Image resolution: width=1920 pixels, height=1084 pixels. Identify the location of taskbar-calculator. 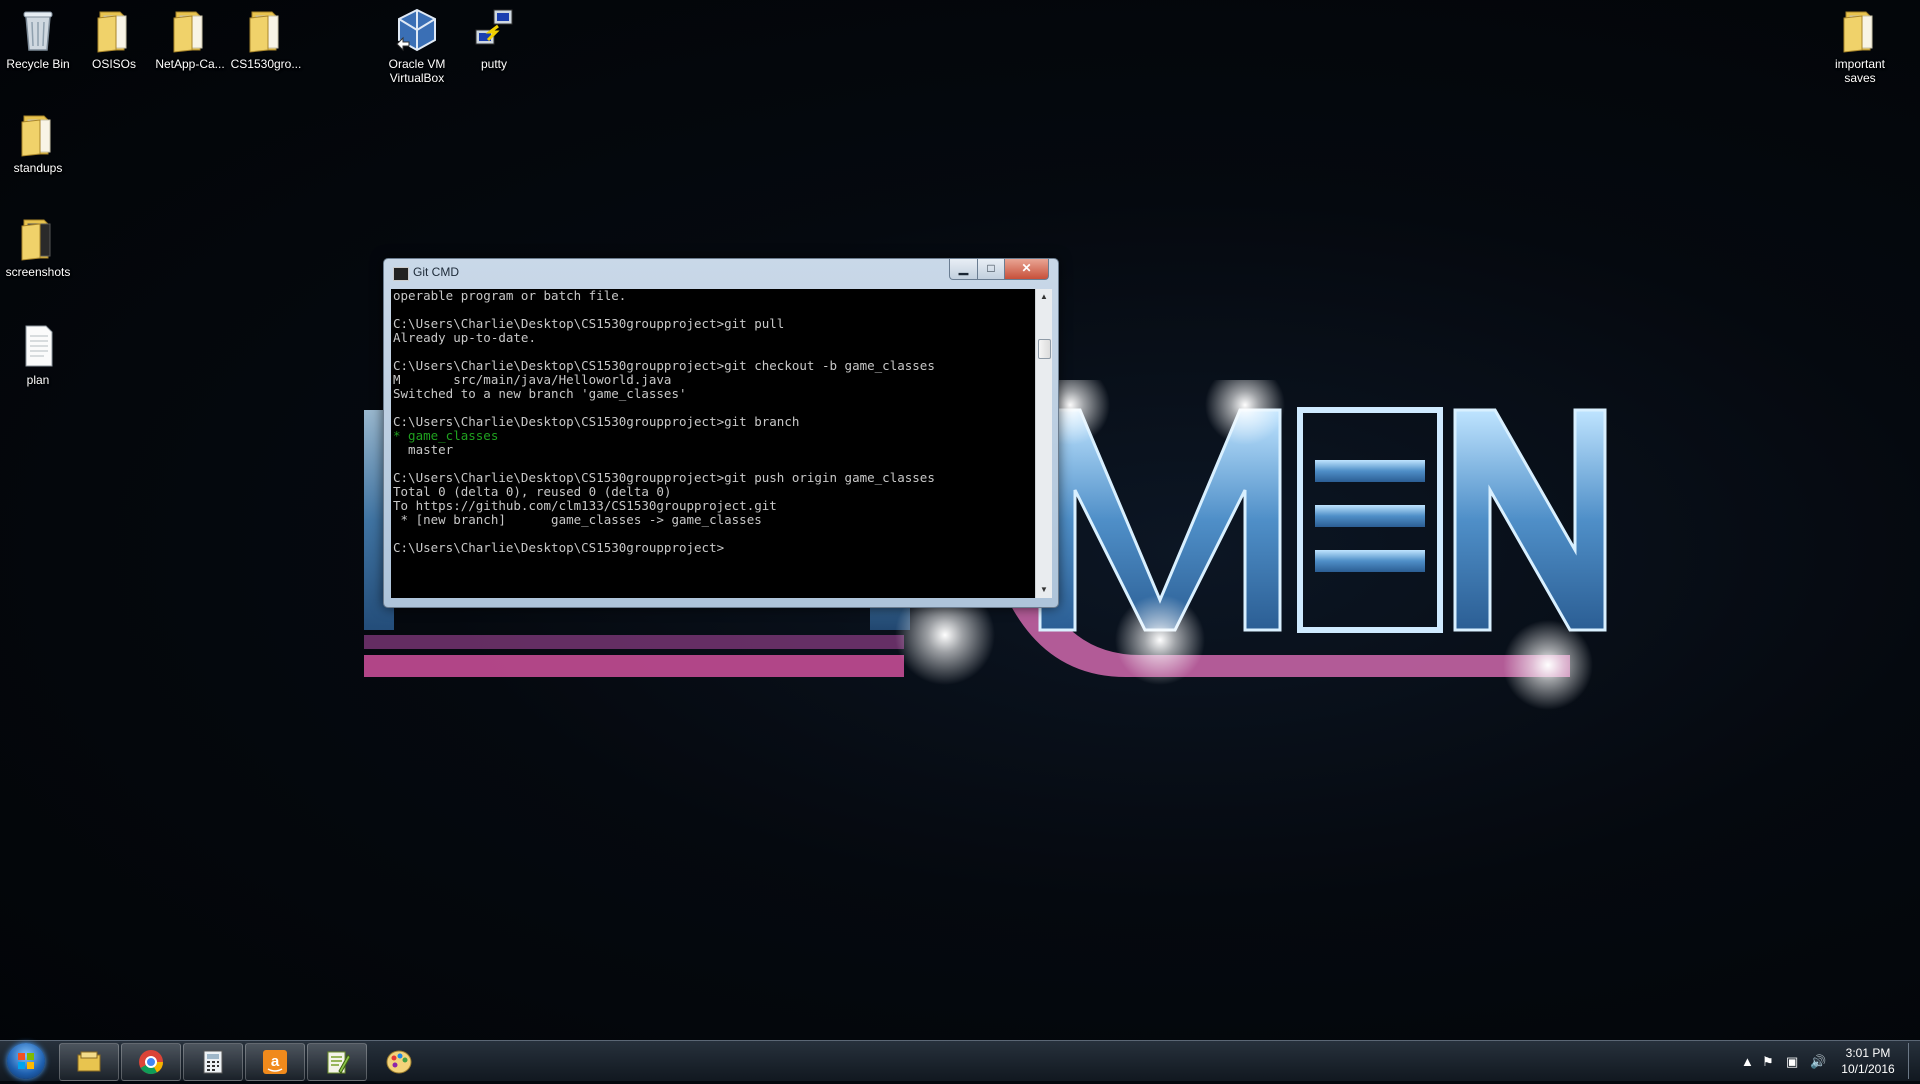
(213, 1062).